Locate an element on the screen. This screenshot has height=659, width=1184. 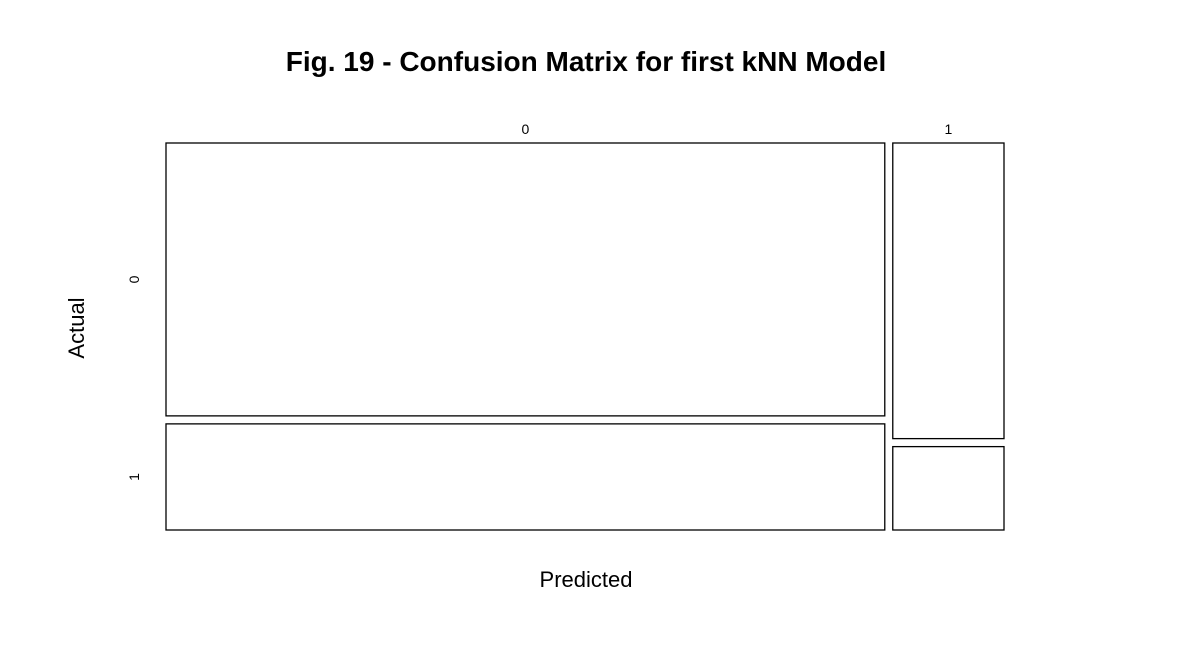
y-axis-title: Actual is located at coordinates (76, 327).